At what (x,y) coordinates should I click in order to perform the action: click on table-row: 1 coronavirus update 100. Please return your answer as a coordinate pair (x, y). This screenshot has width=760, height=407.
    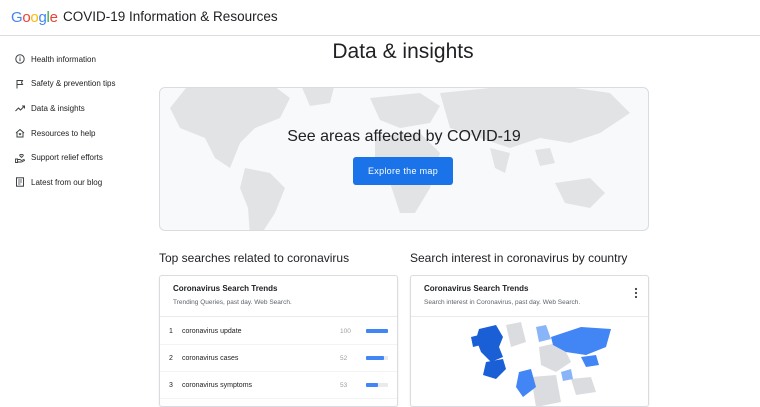
    Looking at the image, I should click on (278, 331).